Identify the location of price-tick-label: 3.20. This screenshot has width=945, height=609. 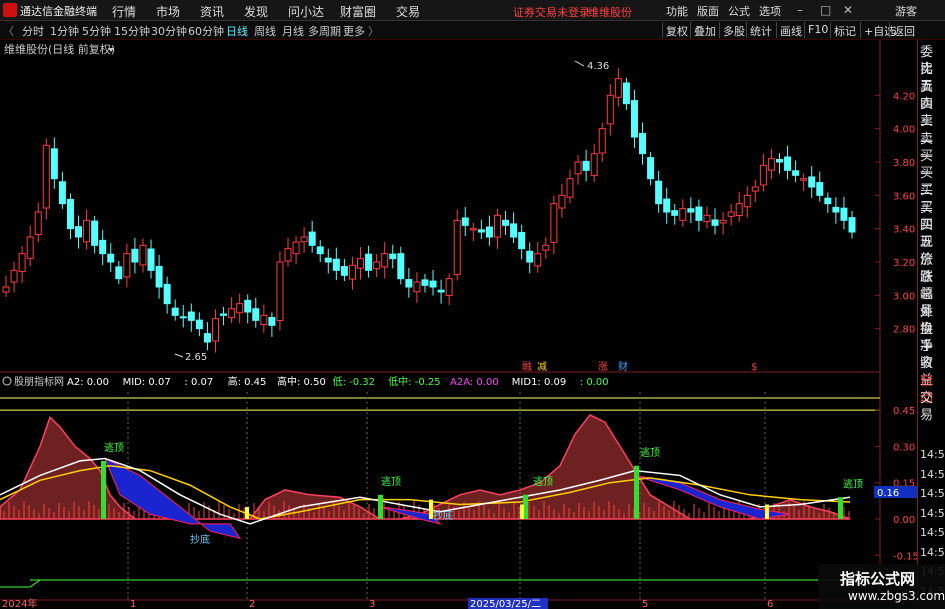
(904, 263).